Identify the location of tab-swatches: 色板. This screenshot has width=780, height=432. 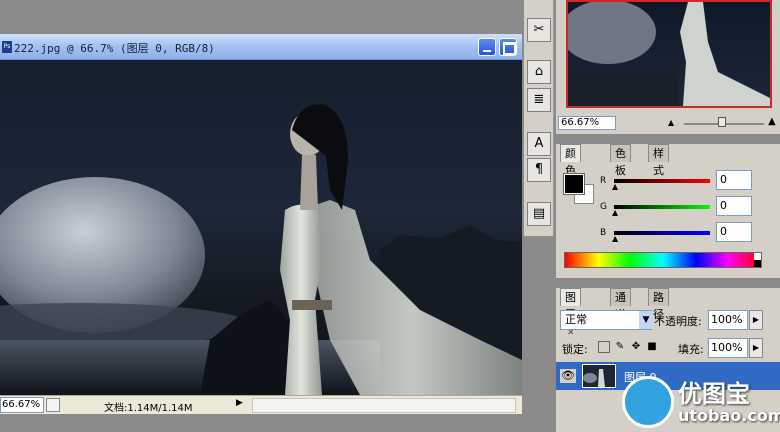
(620, 160).